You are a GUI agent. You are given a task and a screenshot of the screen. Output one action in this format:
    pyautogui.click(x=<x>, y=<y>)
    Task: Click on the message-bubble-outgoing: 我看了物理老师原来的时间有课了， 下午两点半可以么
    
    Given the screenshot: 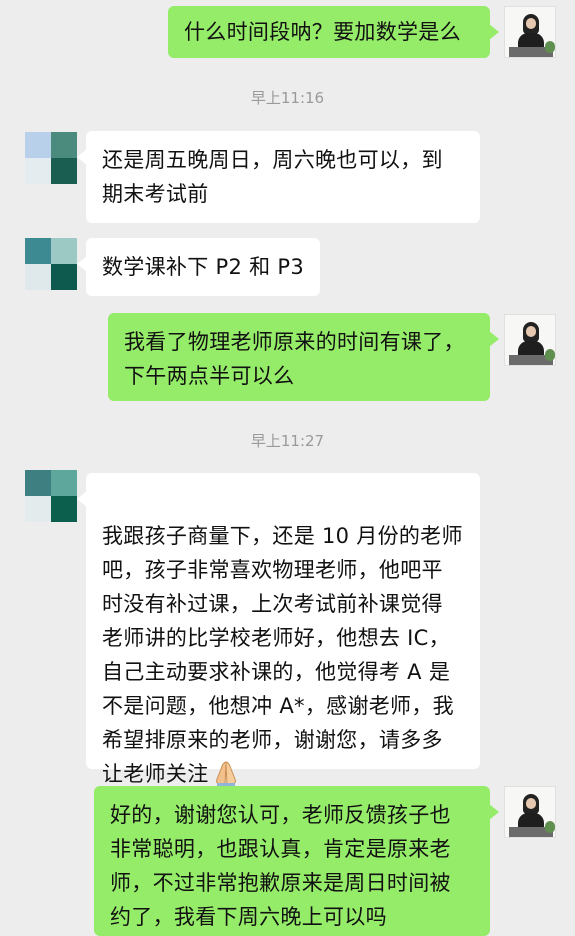 What is the action you would take?
    pyautogui.click(x=303, y=357)
    